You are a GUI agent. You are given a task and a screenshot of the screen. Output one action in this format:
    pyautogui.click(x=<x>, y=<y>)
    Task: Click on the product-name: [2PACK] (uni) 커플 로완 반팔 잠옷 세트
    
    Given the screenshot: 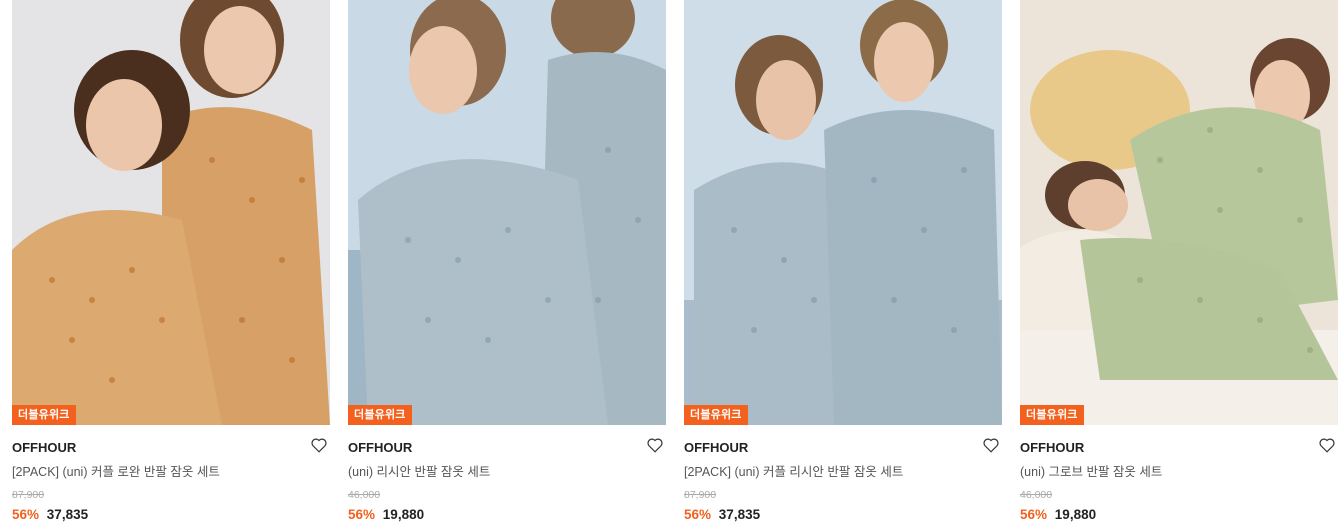 What is the action you would take?
    pyautogui.click(x=171, y=472)
    